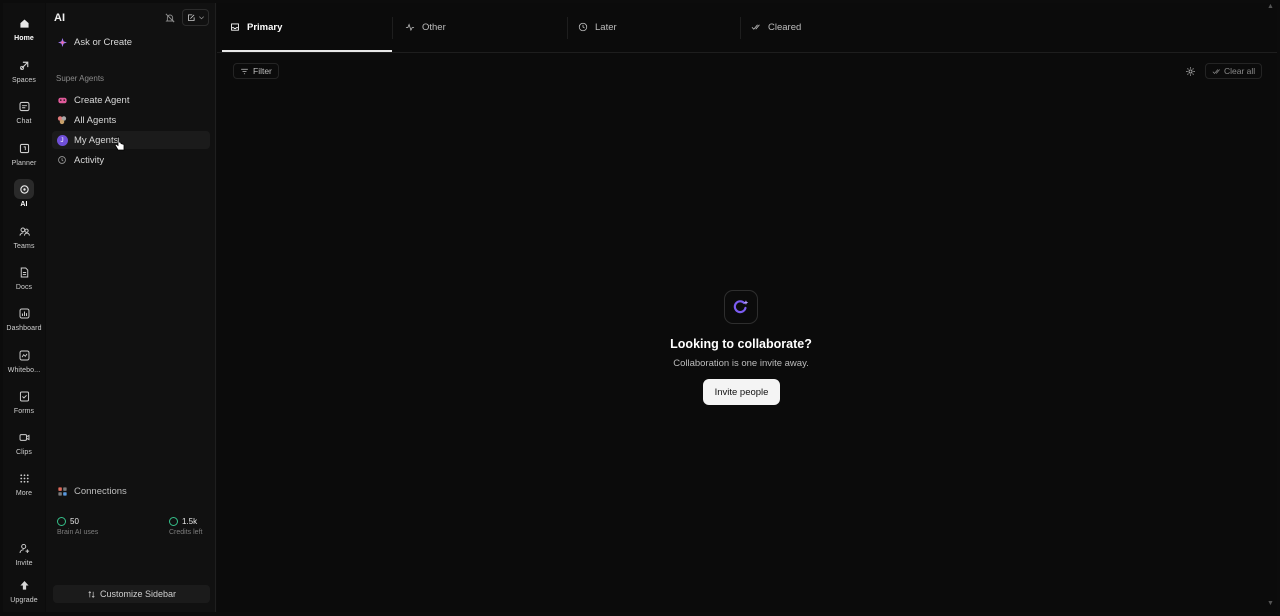 This screenshot has height=616, width=1280. I want to click on my-agents-avatar-icon: J, so click(62, 140).